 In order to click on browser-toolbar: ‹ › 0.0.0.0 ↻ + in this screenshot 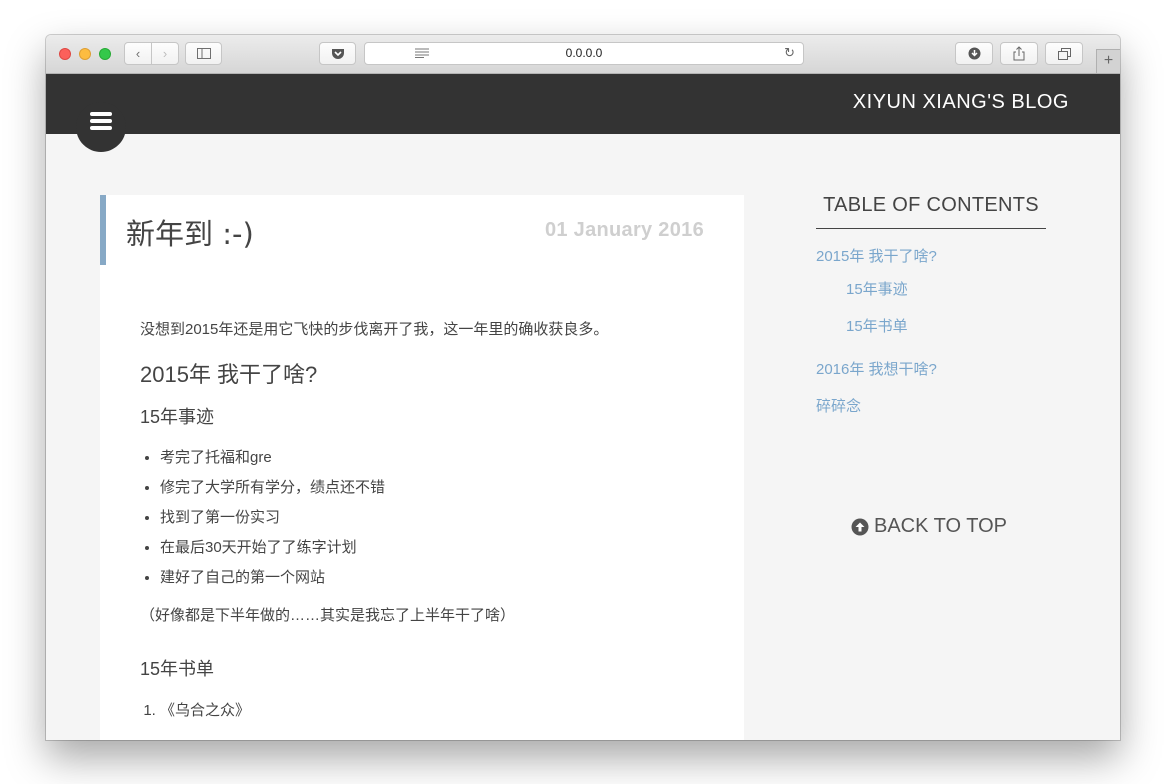, I will do `click(583, 54)`.